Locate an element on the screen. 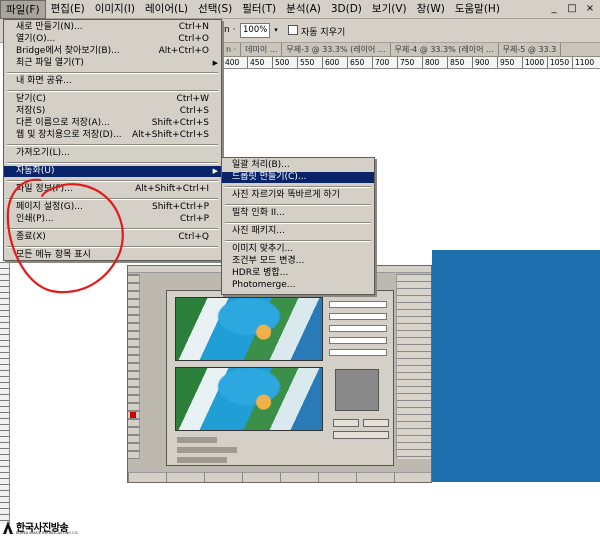 The width and height of the screenshot is (600, 538). preview-image-before is located at coordinates (249, 329).